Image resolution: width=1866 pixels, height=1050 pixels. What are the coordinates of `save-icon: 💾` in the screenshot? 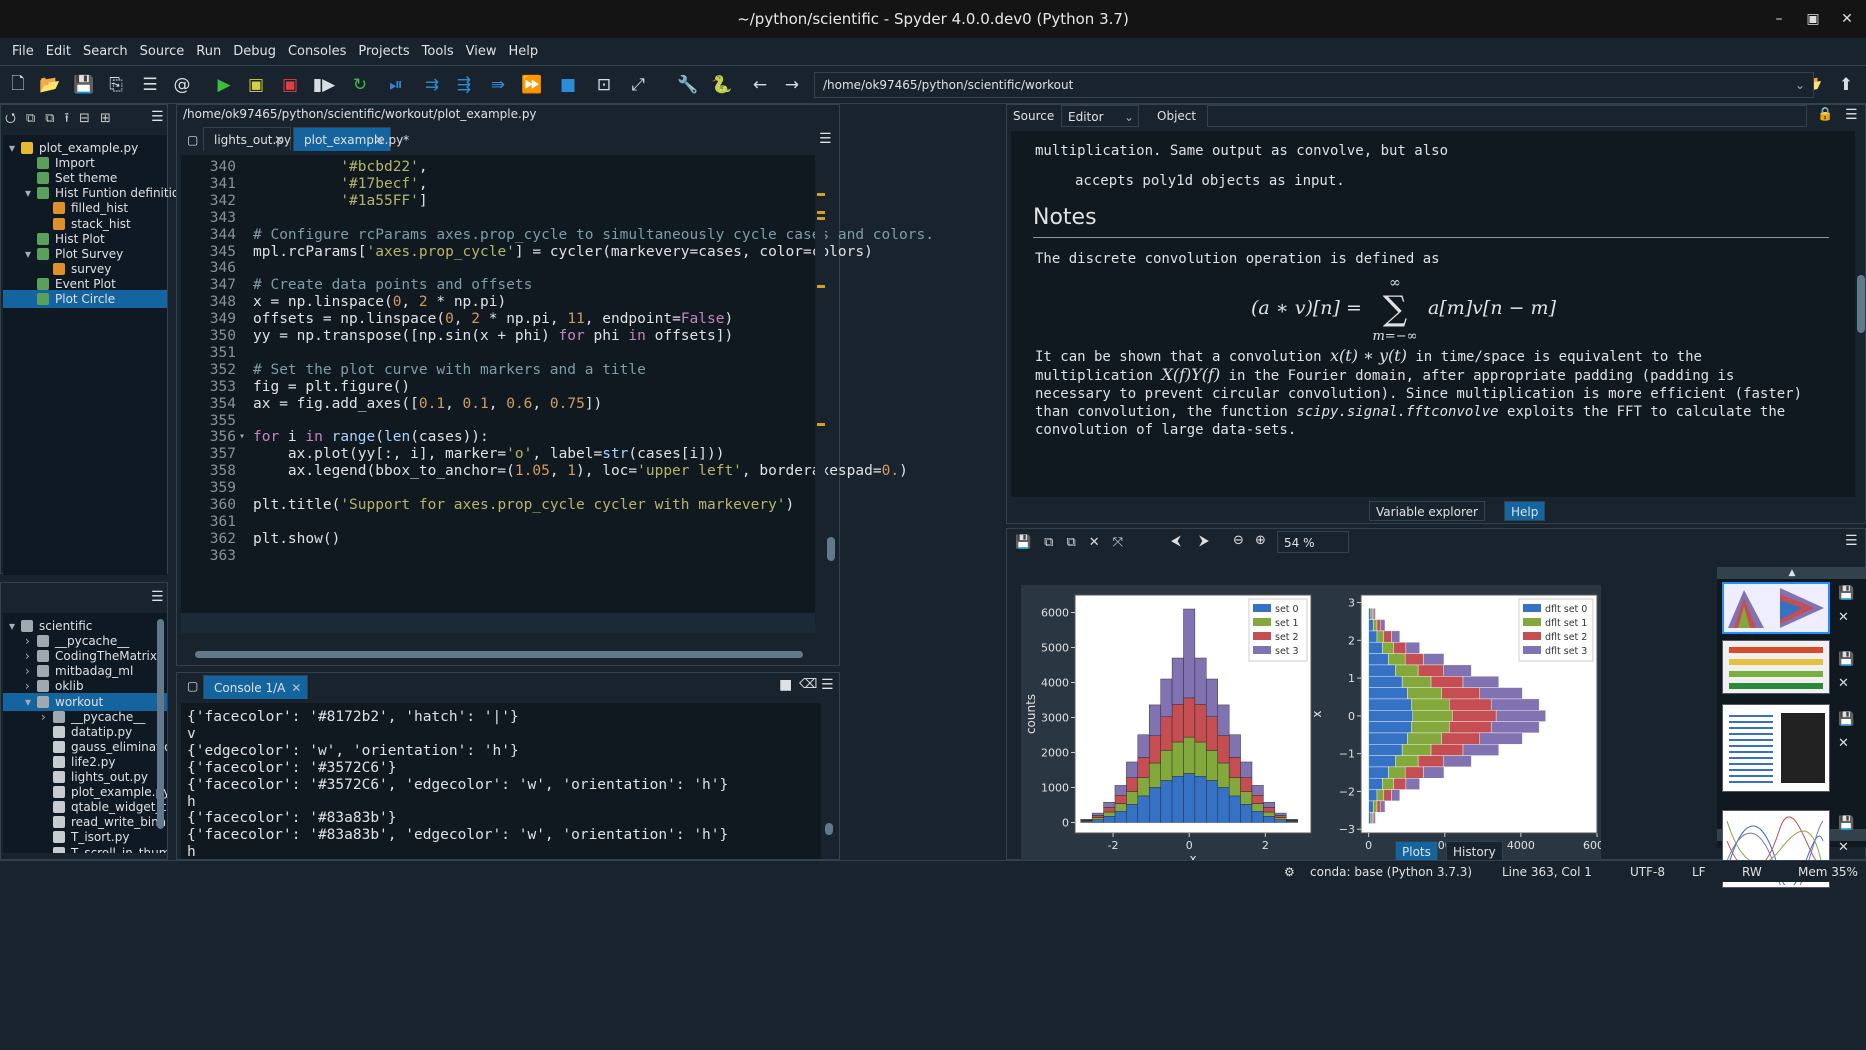 It's located at (84, 85).